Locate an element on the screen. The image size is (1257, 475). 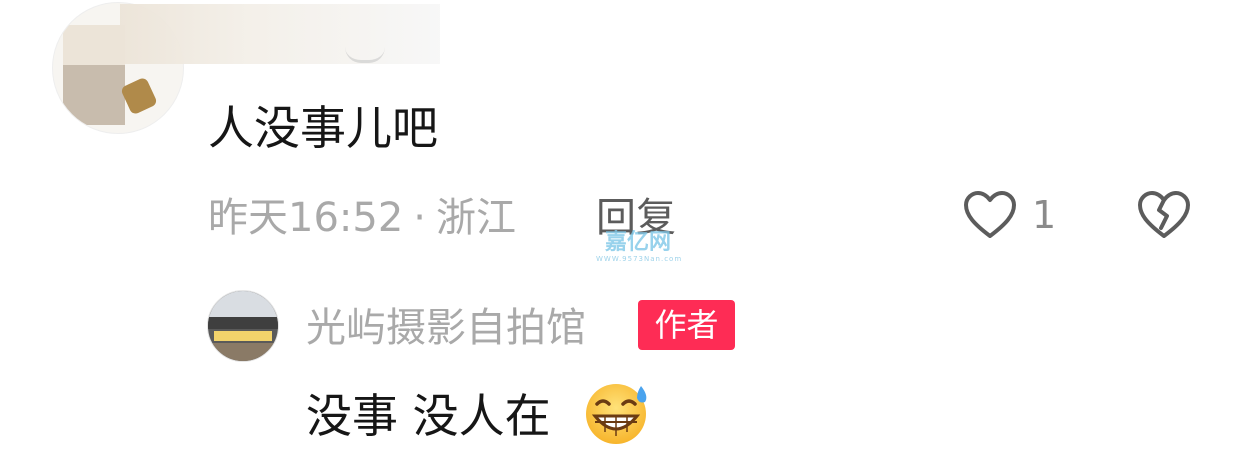
site-watermark: 嘉亿网 WWW.9573Nan.com is located at coordinates (639, 248).